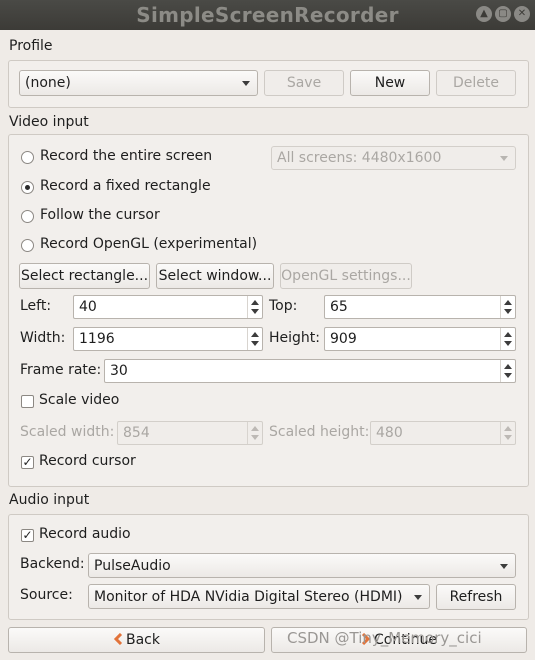  What do you see at coordinates (88, 307) in the screenshot?
I see `left-value: 40` at bounding box center [88, 307].